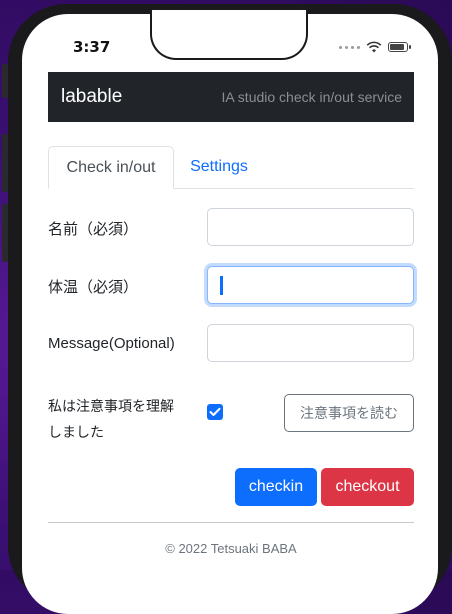 Image resolution: width=452 pixels, height=614 pixels. Describe the element at coordinates (219, 167) in the screenshot. I see `tab-settings: Settings` at that location.